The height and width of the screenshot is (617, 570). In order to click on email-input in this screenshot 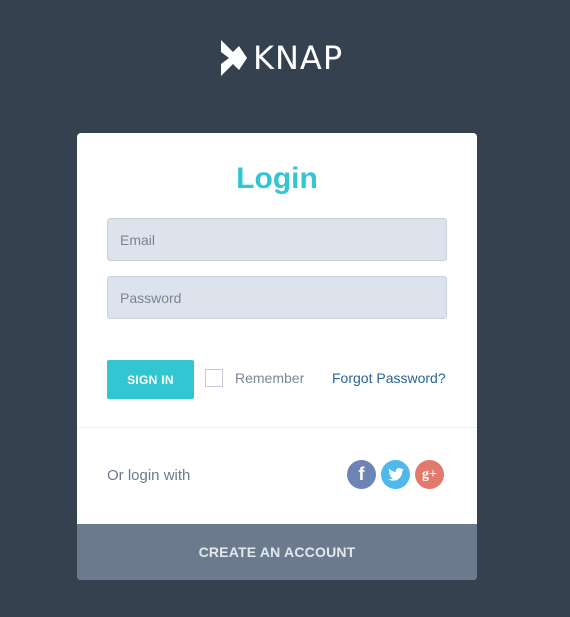, I will do `click(277, 239)`.